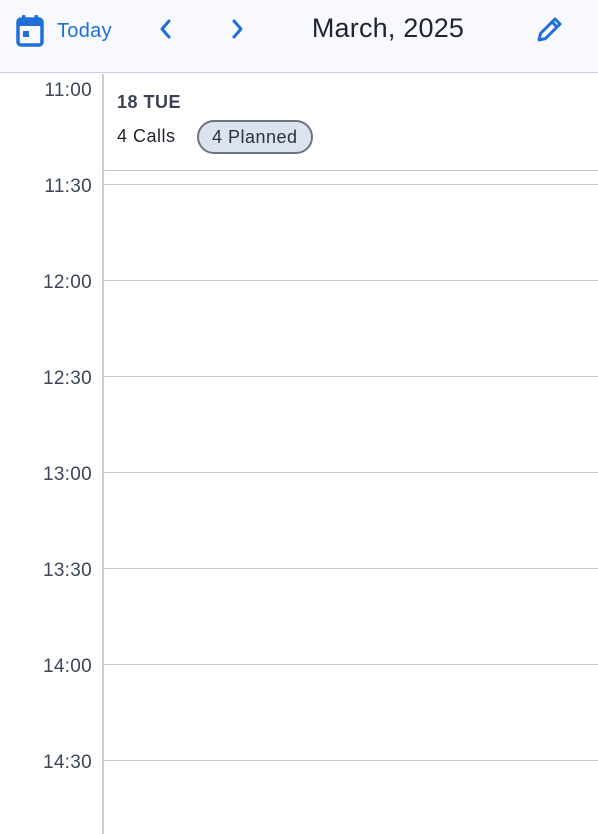 This screenshot has width=598, height=834. What do you see at coordinates (255, 137) in the screenshot?
I see `planned-badge: 4 Planned` at bounding box center [255, 137].